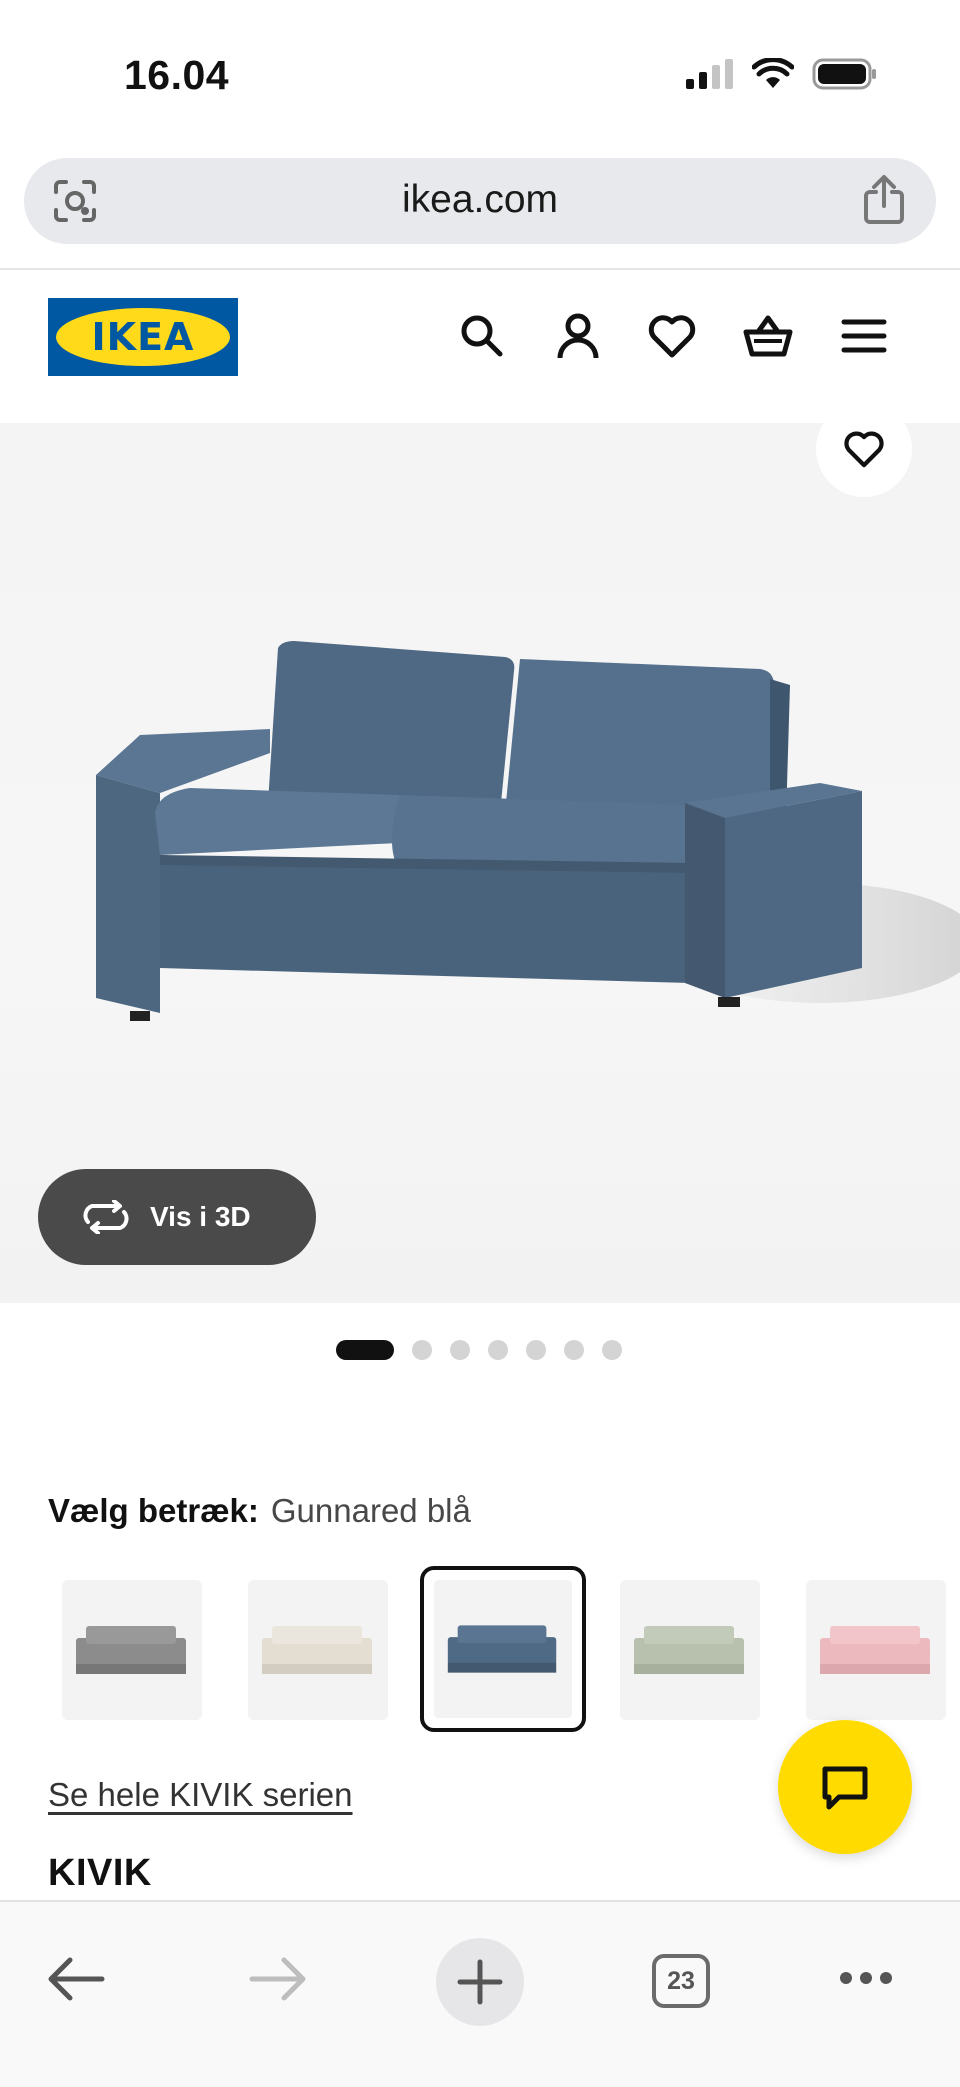  I want to click on cart-icon, so click(768, 336).